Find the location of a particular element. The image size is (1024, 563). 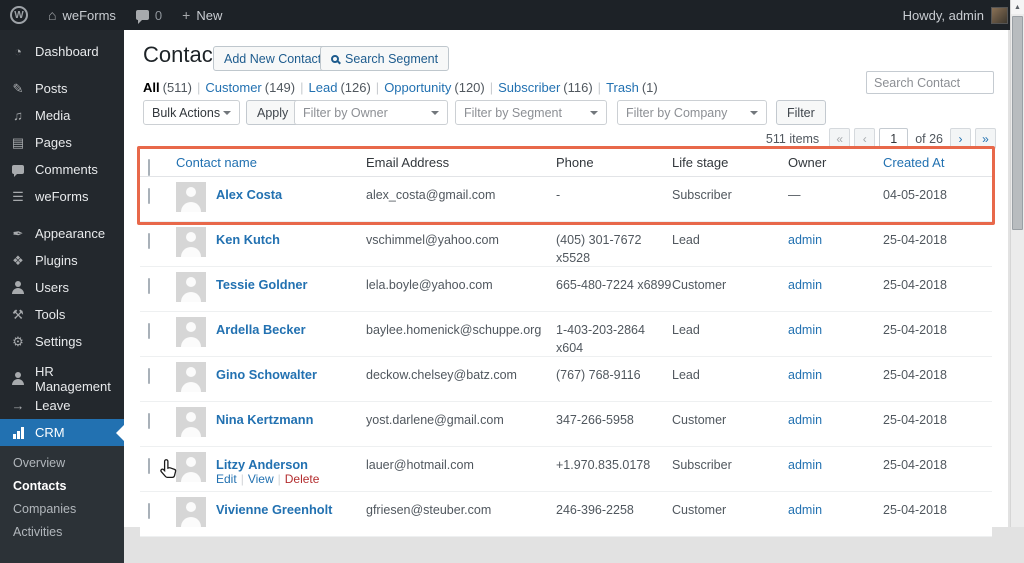

contact-name-link: Alex Costa is located at coordinates (249, 194).